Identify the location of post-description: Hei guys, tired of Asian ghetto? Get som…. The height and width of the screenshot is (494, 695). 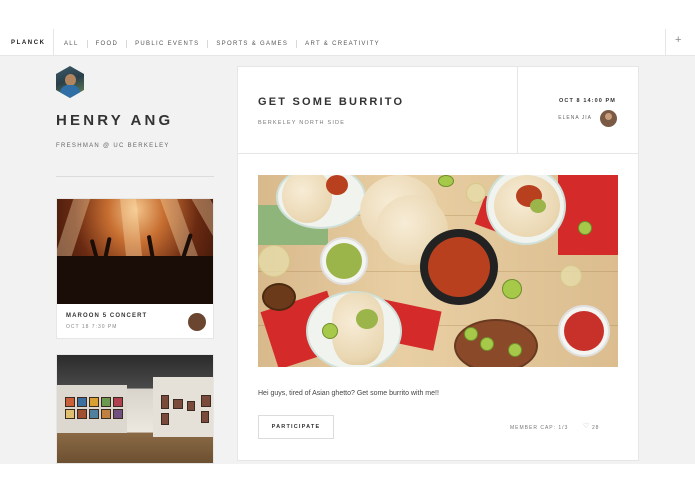
(348, 393).